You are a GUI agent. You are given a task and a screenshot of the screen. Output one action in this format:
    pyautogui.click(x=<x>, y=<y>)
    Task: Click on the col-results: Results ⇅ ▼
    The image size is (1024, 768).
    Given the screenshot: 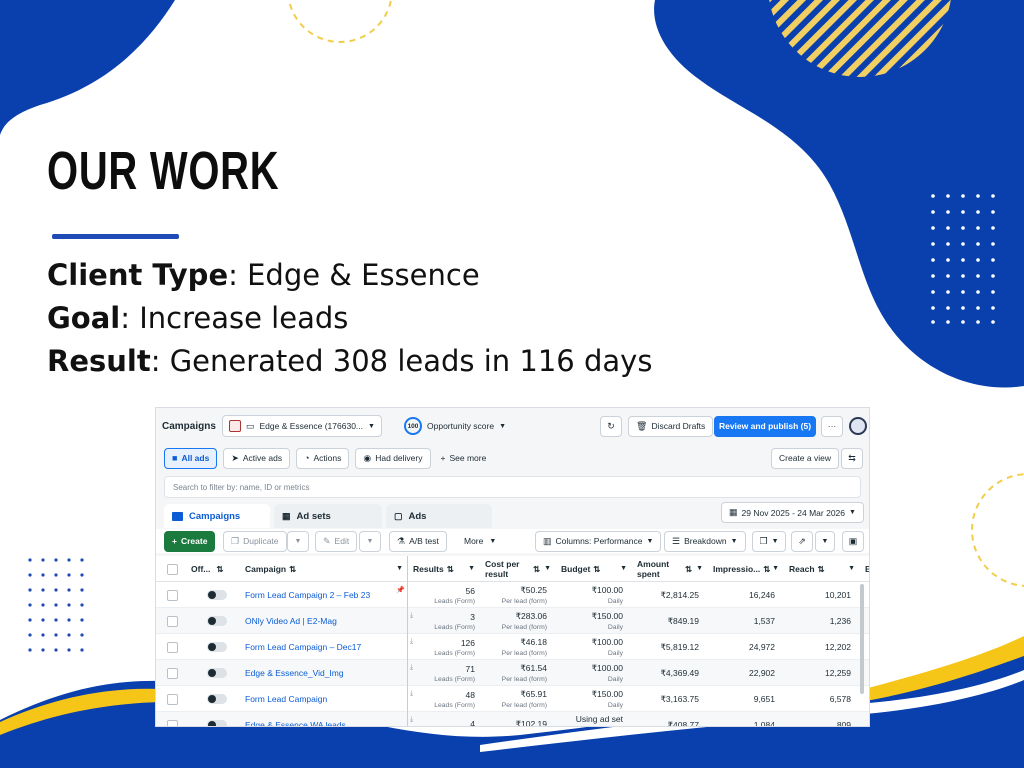 What is the action you would take?
    pyautogui.click(x=444, y=569)
    